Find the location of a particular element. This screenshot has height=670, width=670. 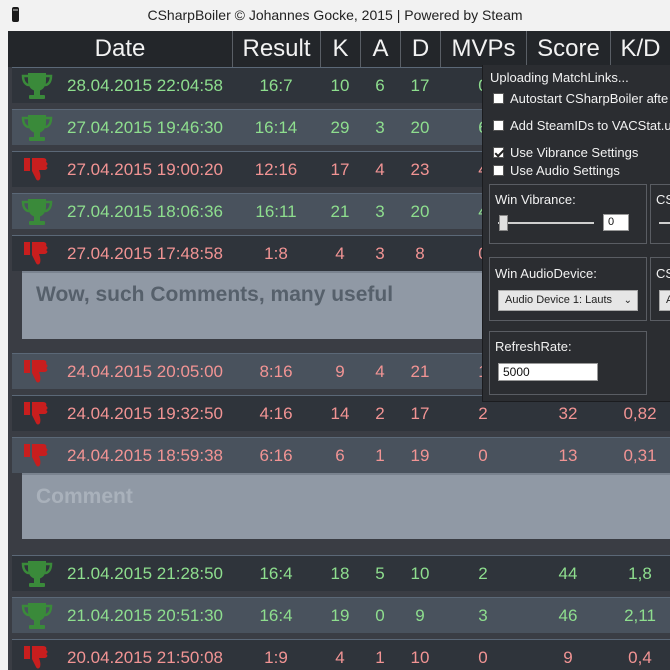

match-result: 1:8 is located at coordinates (276, 253).